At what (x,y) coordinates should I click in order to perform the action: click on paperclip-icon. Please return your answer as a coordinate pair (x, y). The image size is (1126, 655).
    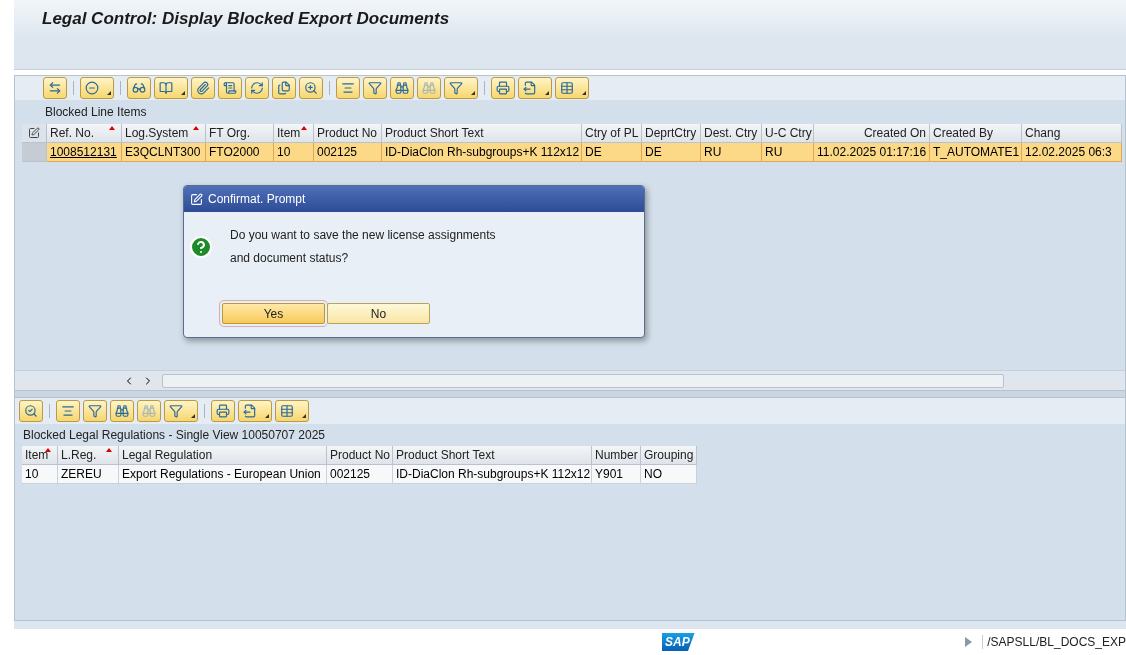
    Looking at the image, I should click on (203, 88).